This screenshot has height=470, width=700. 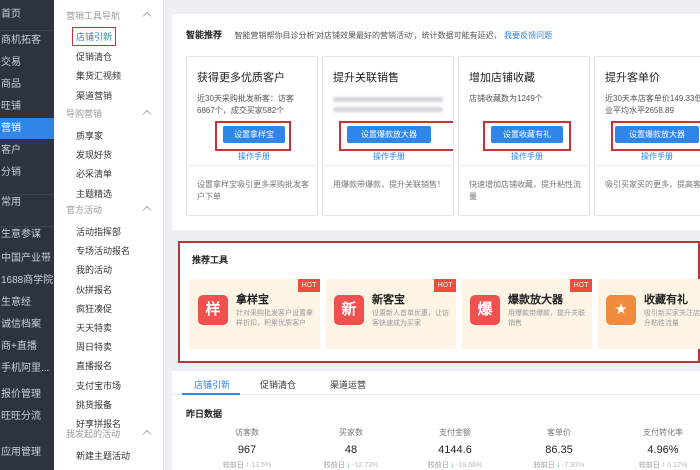 What do you see at coordinates (349, 310) in the screenshot?
I see `tool-icon: 新` at bounding box center [349, 310].